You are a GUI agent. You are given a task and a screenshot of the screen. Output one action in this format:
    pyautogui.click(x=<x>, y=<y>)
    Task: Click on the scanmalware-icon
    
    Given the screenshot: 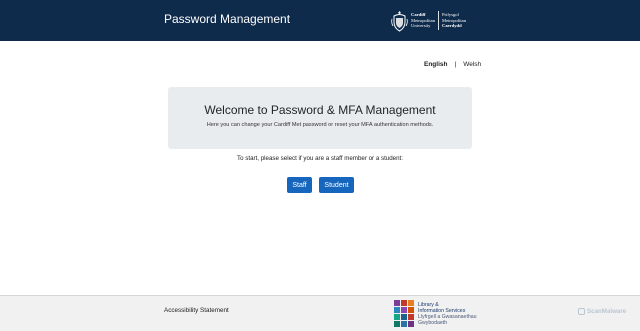 What is the action you would take?
    pyautogui.click(x=581, y=311)
    